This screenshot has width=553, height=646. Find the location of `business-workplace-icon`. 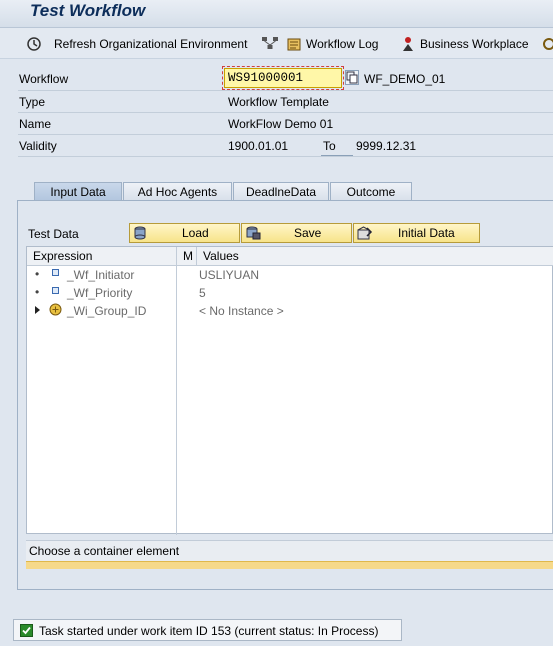

business-workplace-icon is located at coordinates (408, 44).